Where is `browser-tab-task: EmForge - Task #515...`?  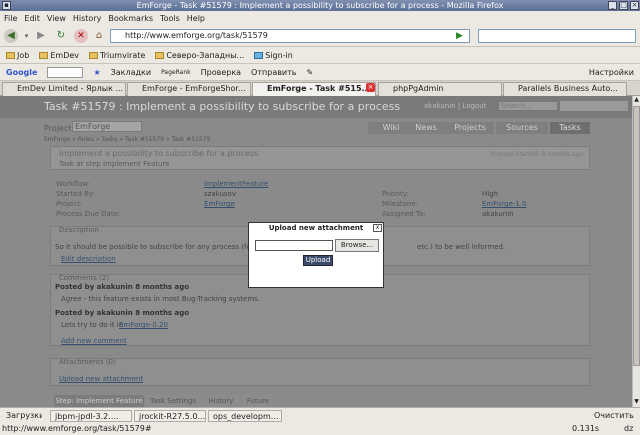 browser-tab-task: EmForge - Task #515... is located at coordinates (314, 89).